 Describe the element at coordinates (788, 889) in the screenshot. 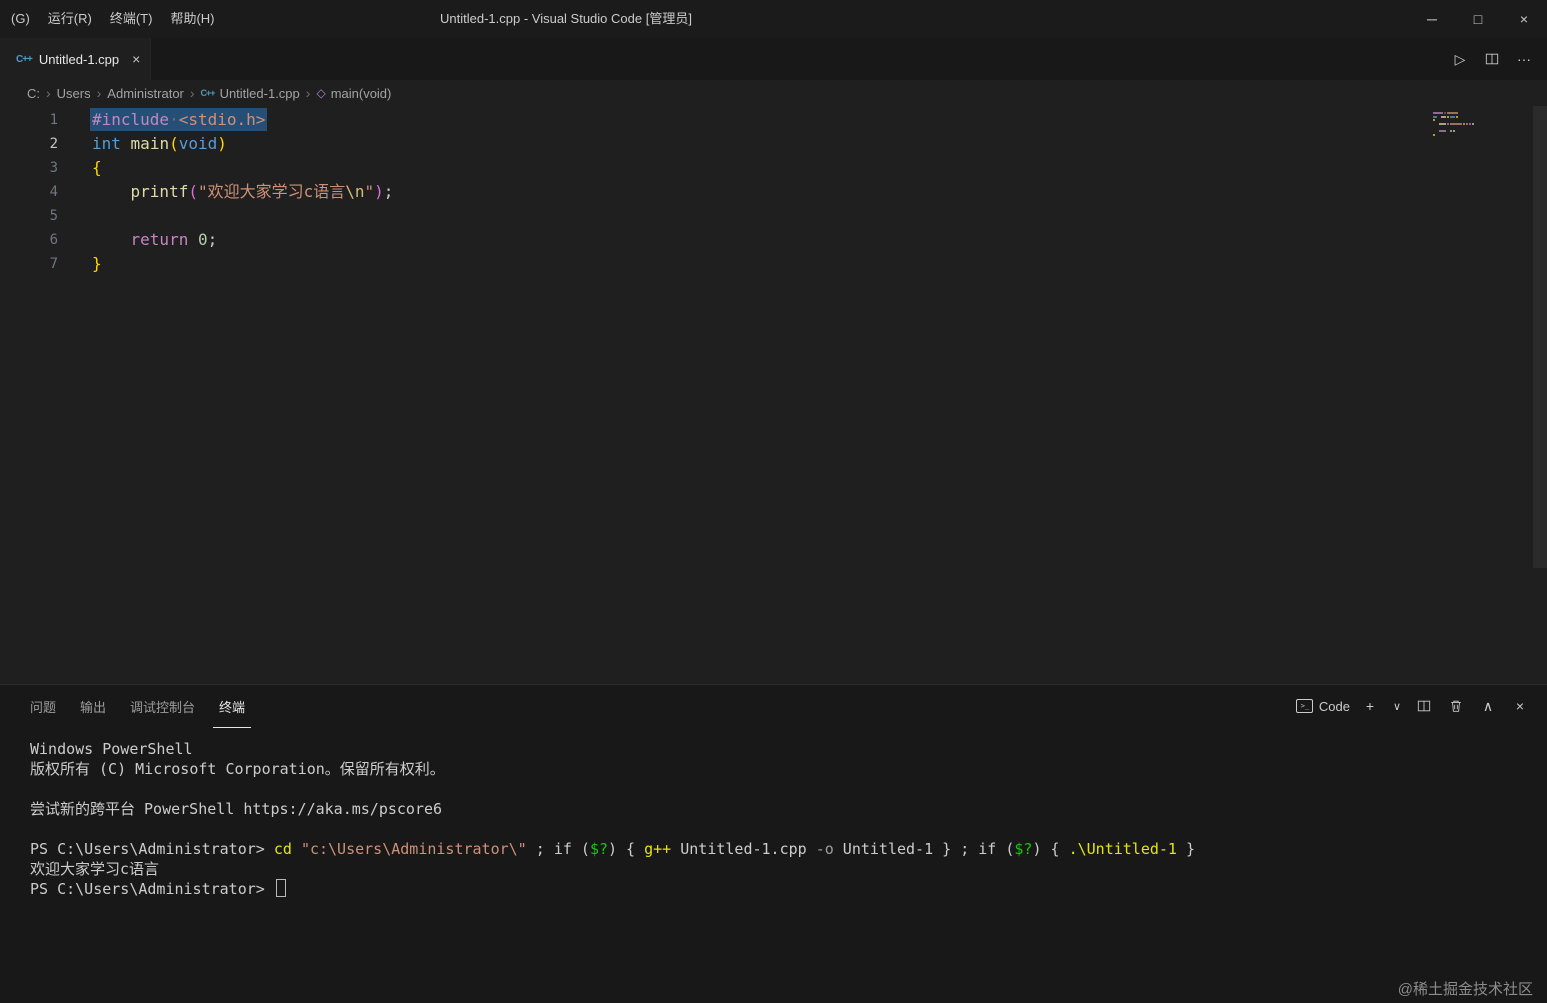

I see `terminal-line: PS C:\Users\Administrator>` at that location.